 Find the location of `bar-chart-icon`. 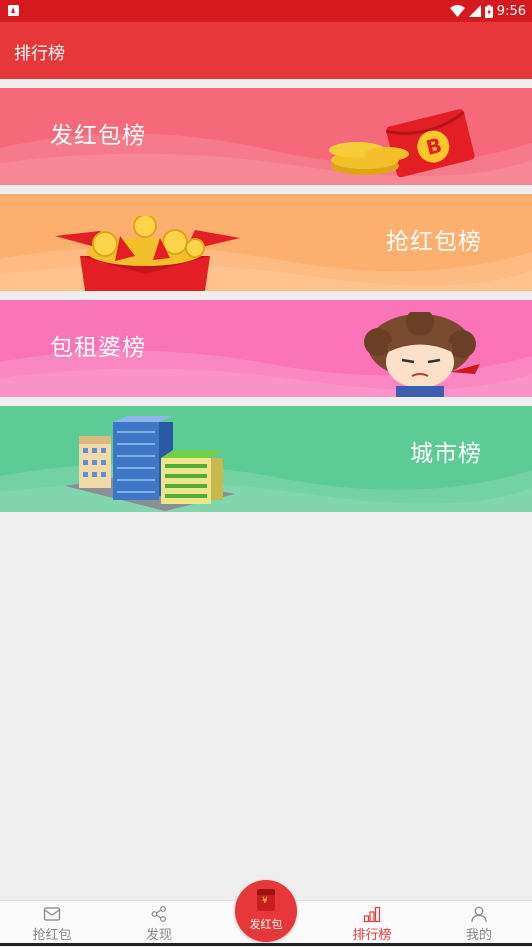

bar-chart-icon is located at coordinates (372, 914).